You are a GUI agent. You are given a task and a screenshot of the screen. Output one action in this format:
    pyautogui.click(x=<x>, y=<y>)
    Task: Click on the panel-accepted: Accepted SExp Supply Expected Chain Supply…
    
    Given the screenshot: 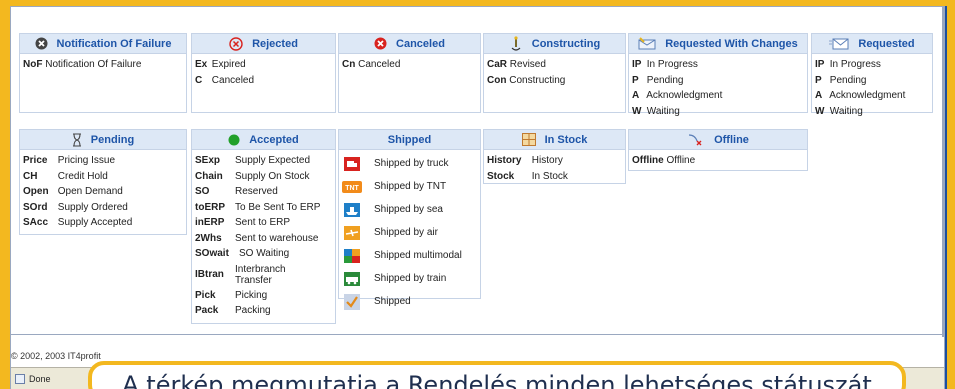 What is the action you would take?
    pyautogui.click(x=263, y=226)
    